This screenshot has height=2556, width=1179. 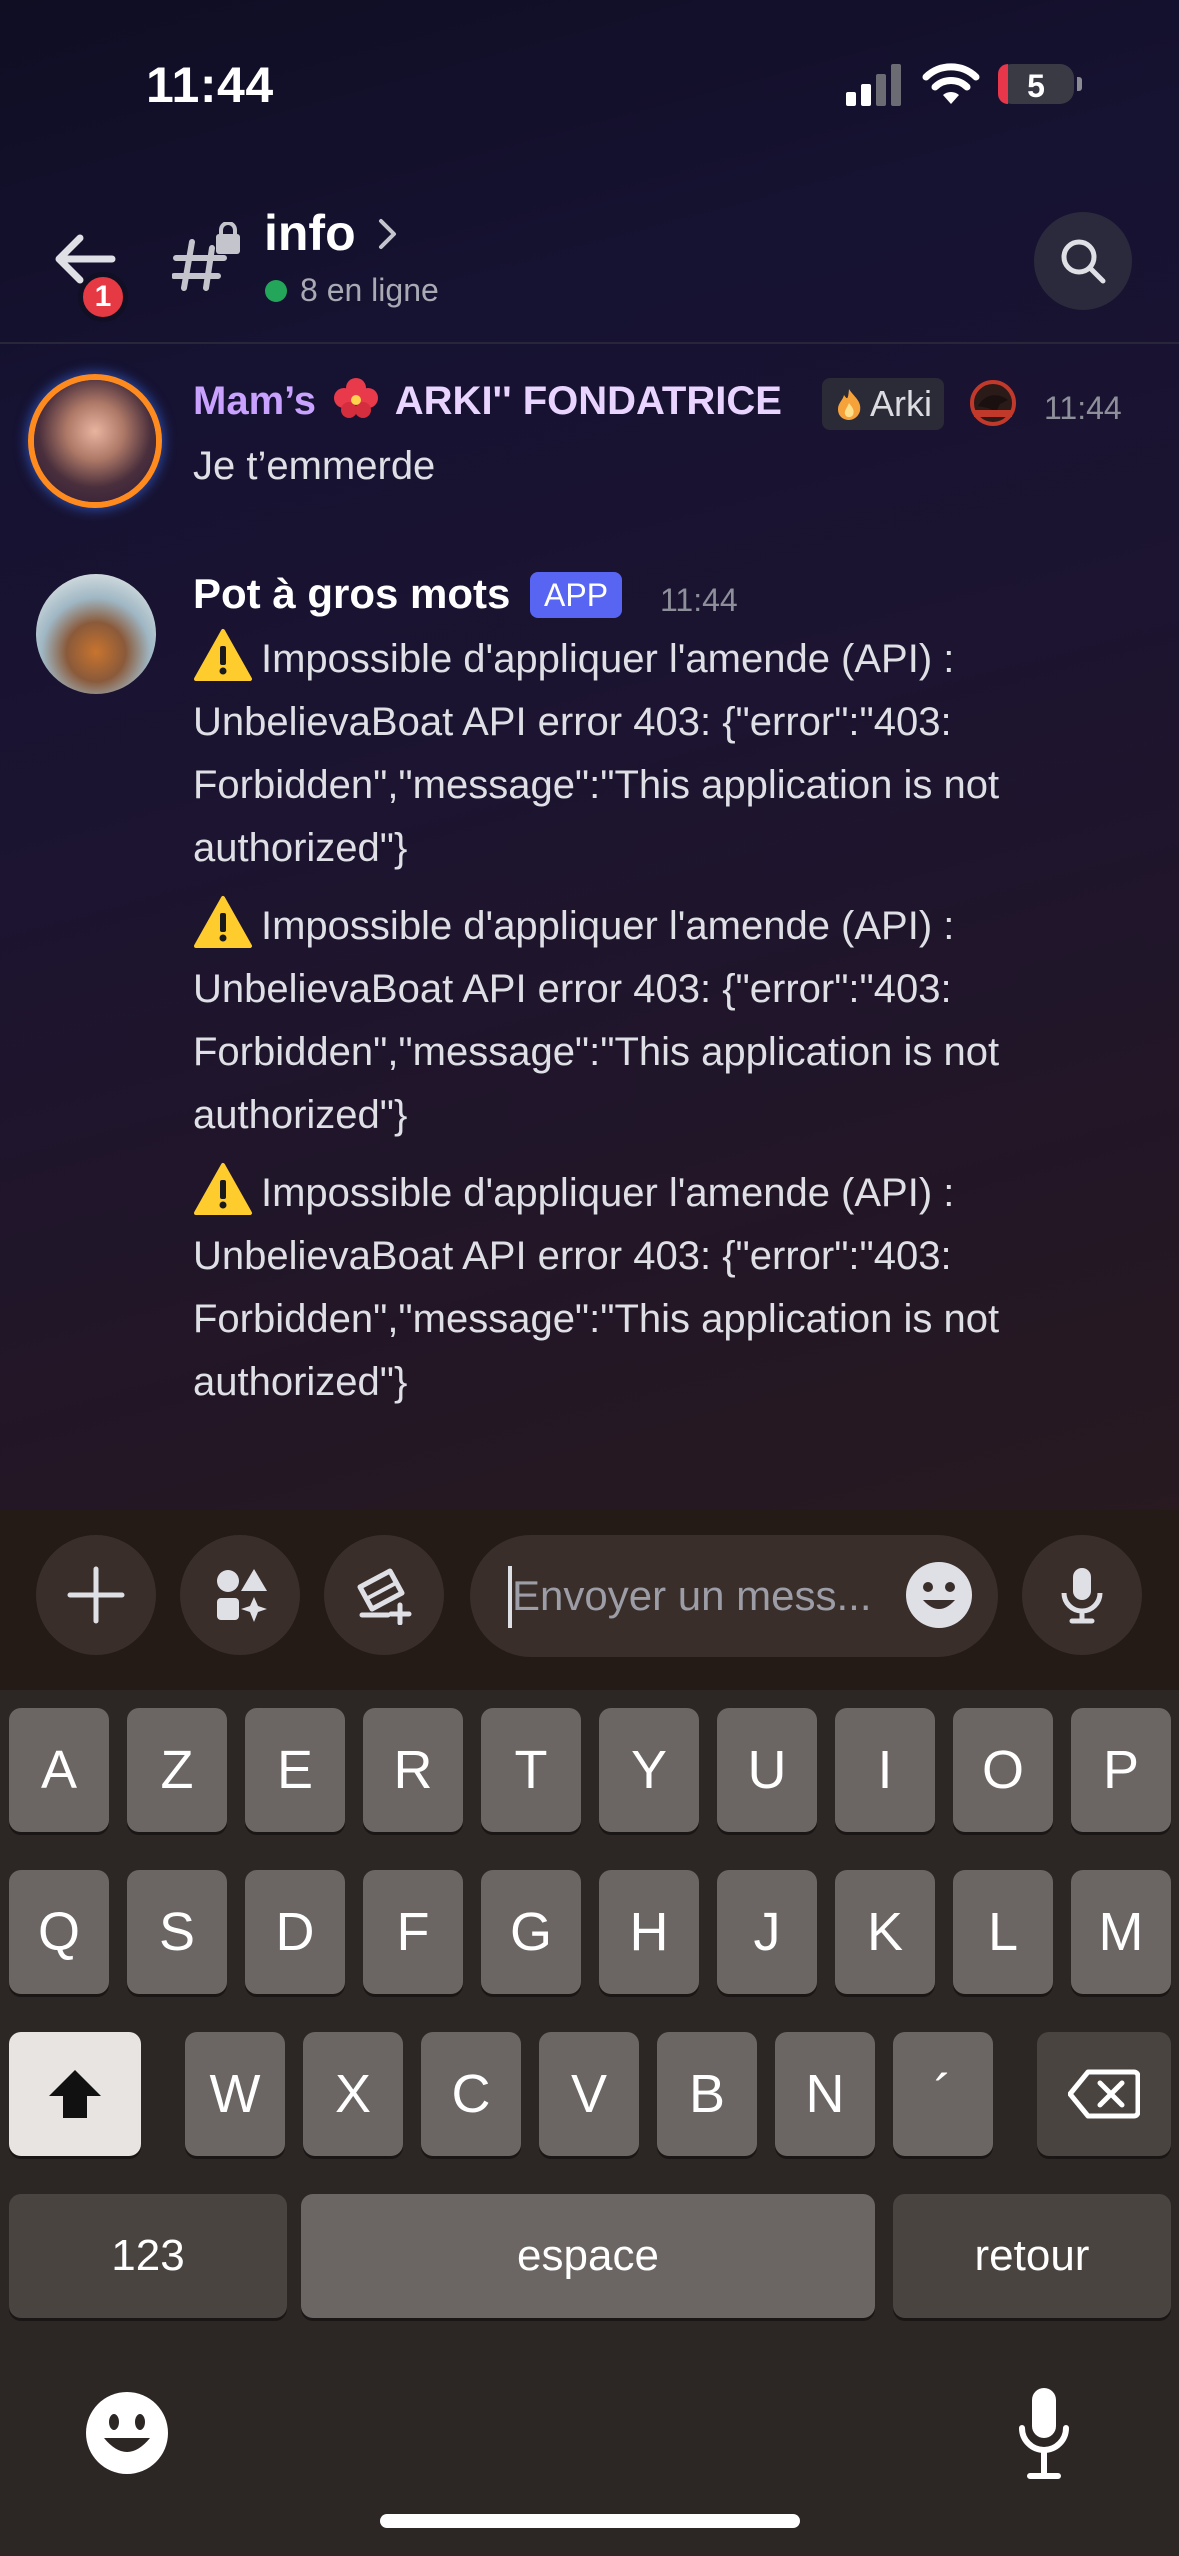 I want to click on key: ´, so click(x=943, y=2094).